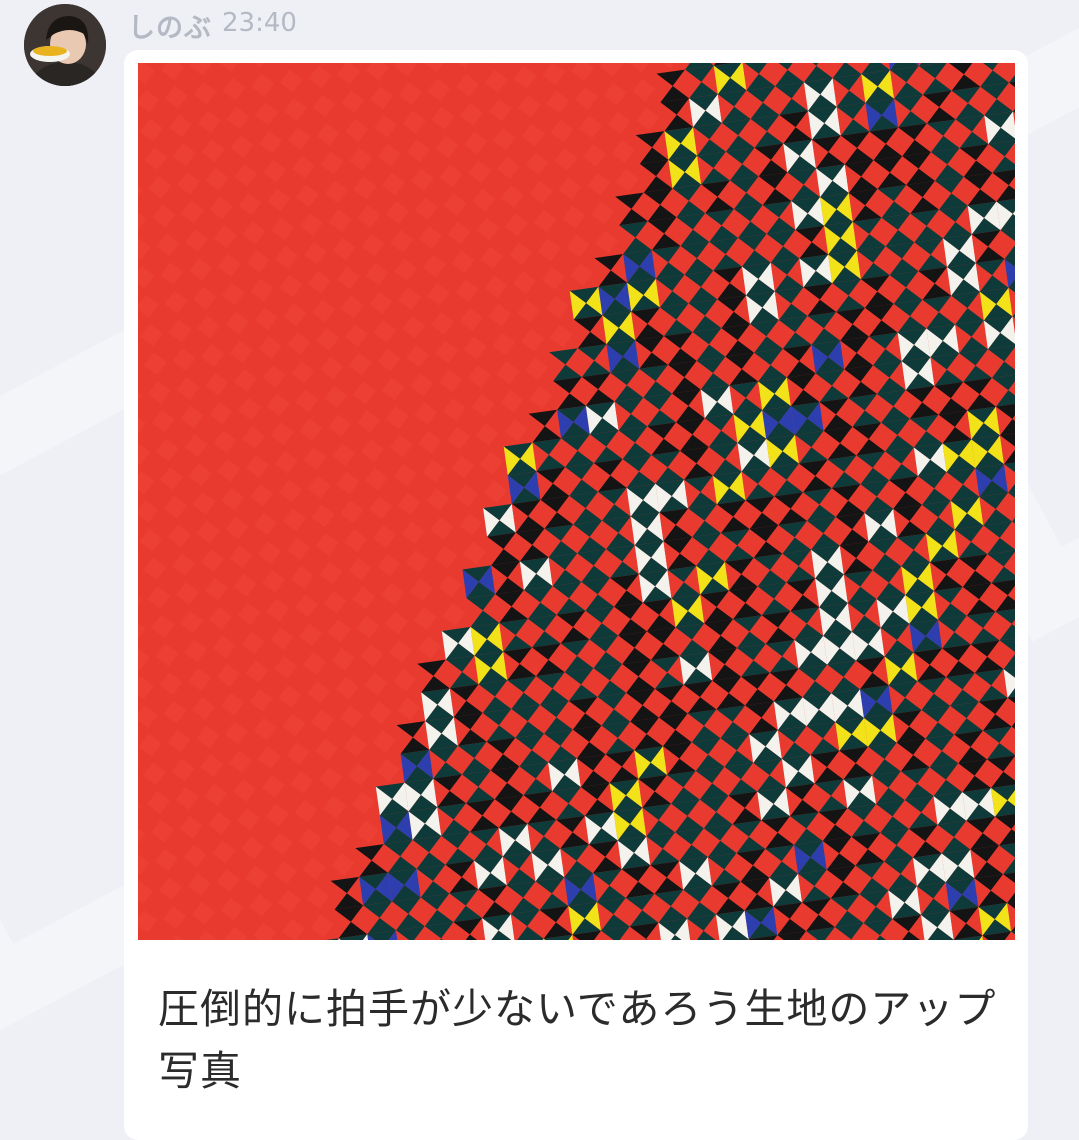 The width and height of the screenshot is (1079, 1140). Describe the element at coordinates (170, 28) in the screenshot. I see `sender-name: しのぶ` at that location.